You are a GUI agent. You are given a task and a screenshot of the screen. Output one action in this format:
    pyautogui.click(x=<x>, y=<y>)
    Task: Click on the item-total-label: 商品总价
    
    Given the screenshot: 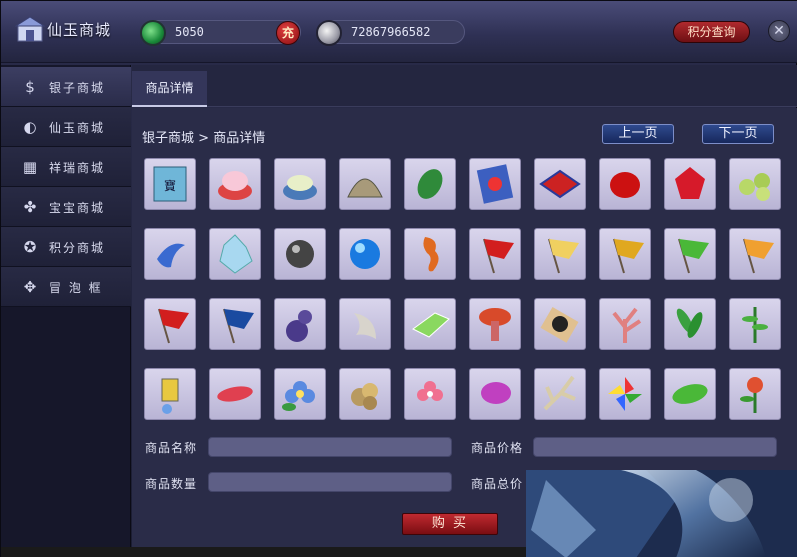 What is the action you would take?
    pyautogui.click(x=497, y=484)
    